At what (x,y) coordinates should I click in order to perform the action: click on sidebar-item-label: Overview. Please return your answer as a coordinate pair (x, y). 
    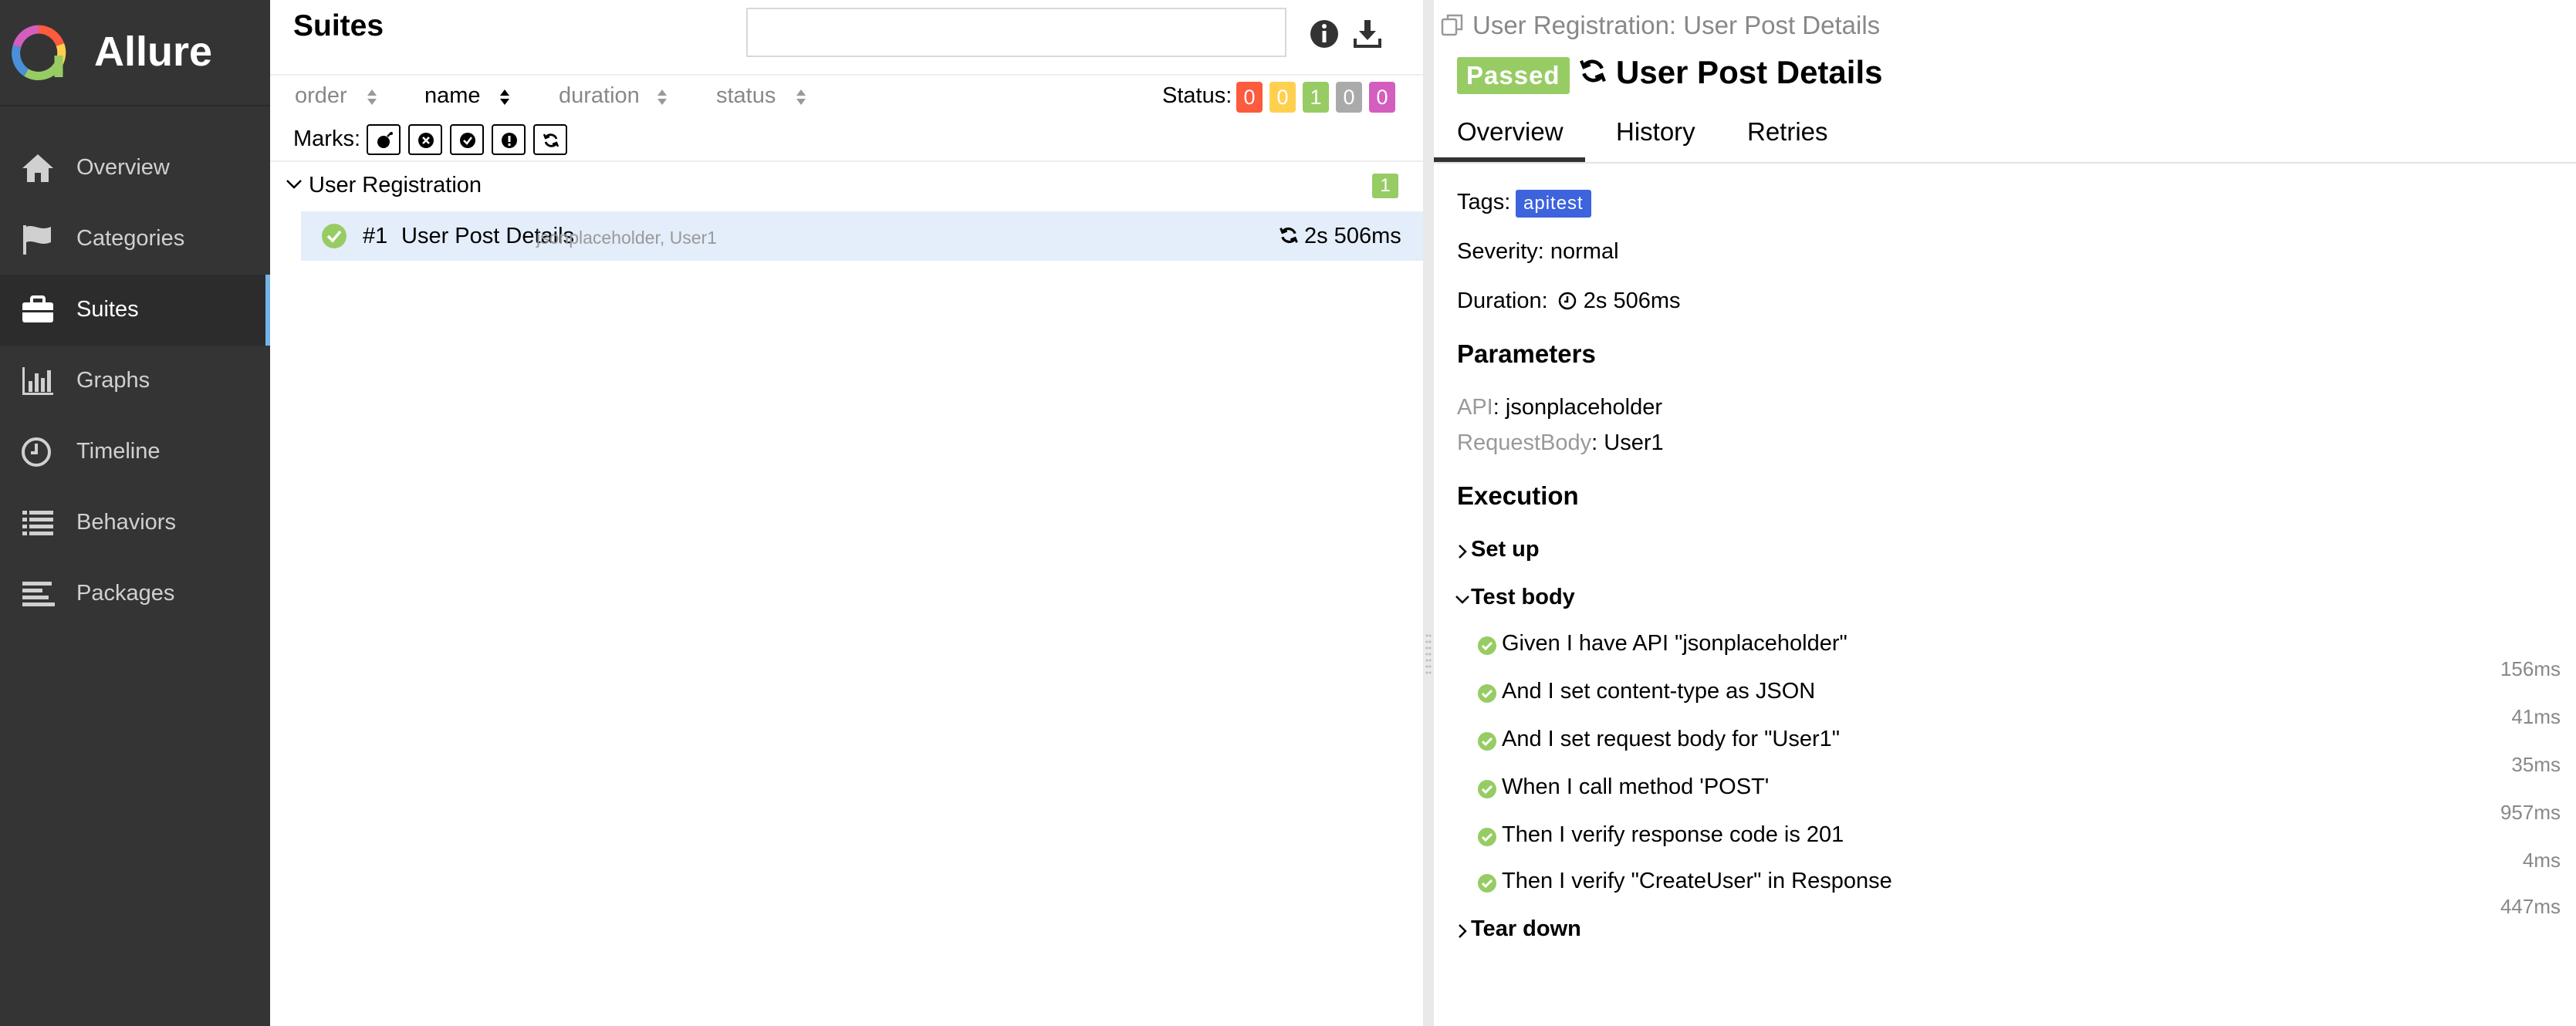
    Looking at the image, I should click on (123, 167).